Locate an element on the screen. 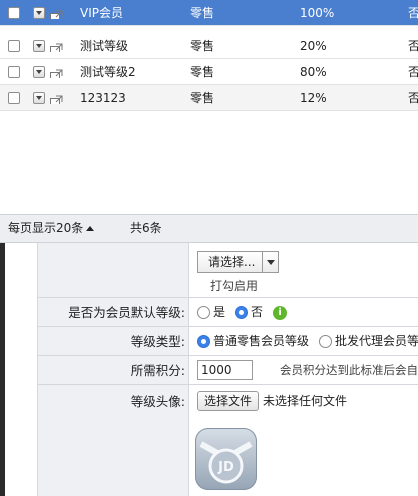  no-file-text: 未选择任何文件 is located at coordinates (305, 401).